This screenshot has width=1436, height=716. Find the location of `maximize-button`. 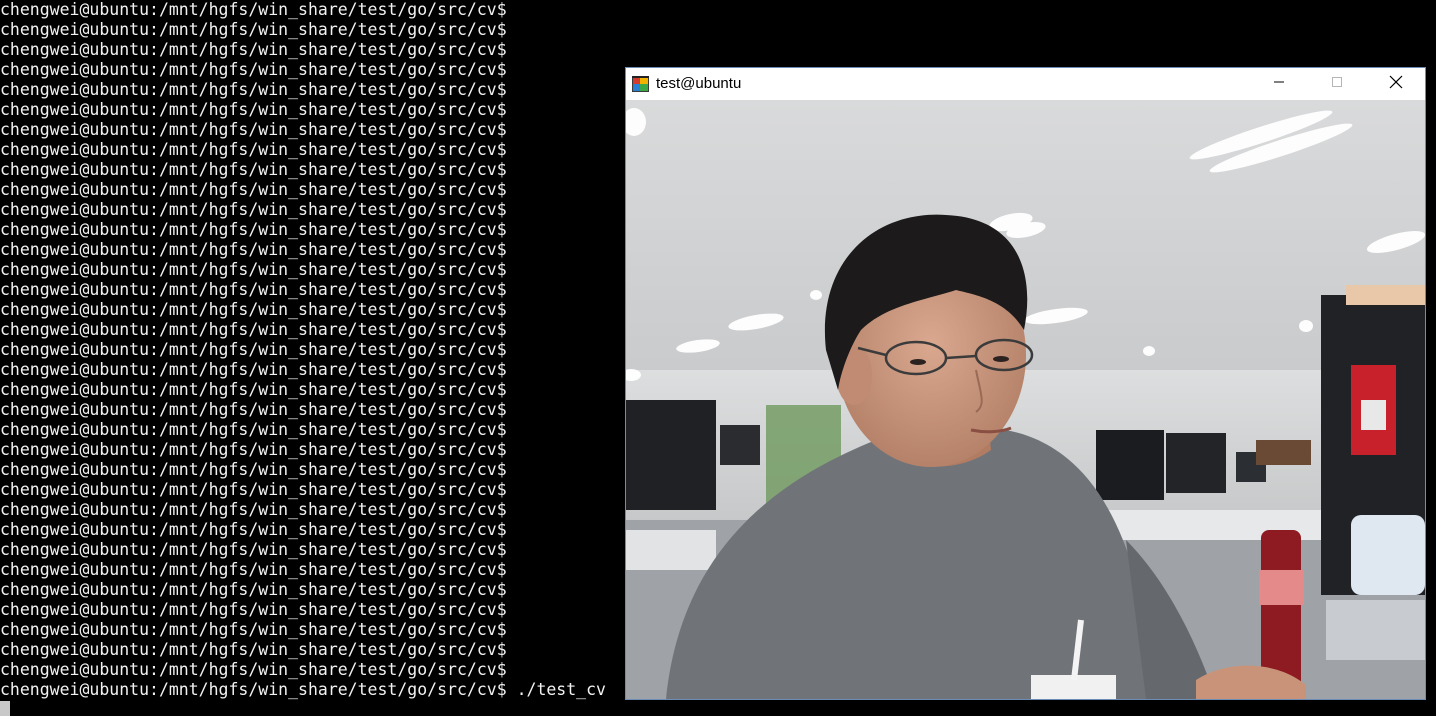

maximize-button is located at coordinates (1337, 84).